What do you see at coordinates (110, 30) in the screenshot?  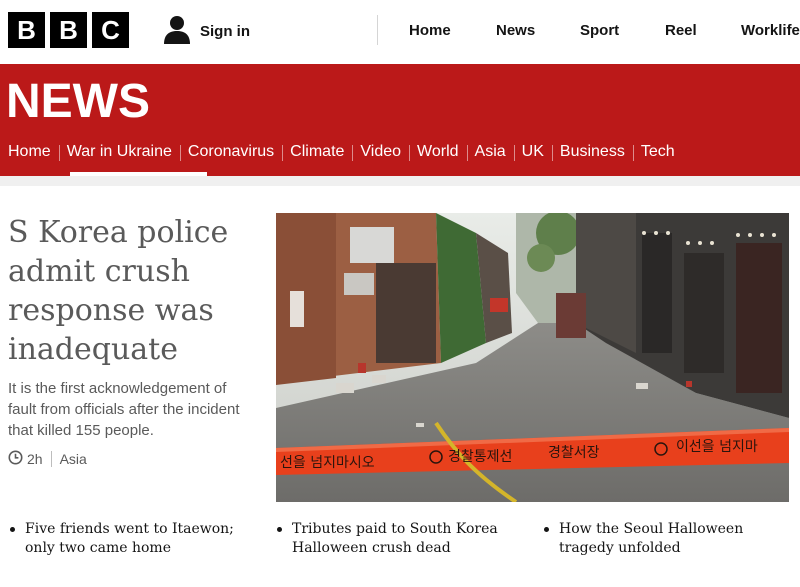 I see `bbc-logo-block: C` at bounding box center [110, 30].